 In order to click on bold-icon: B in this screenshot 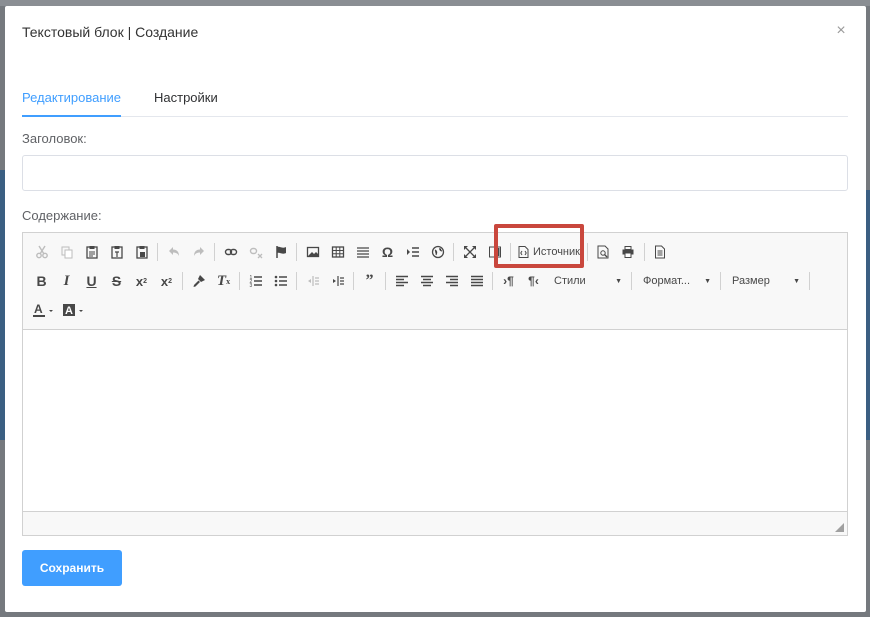, I will do `click(41, 281)`.